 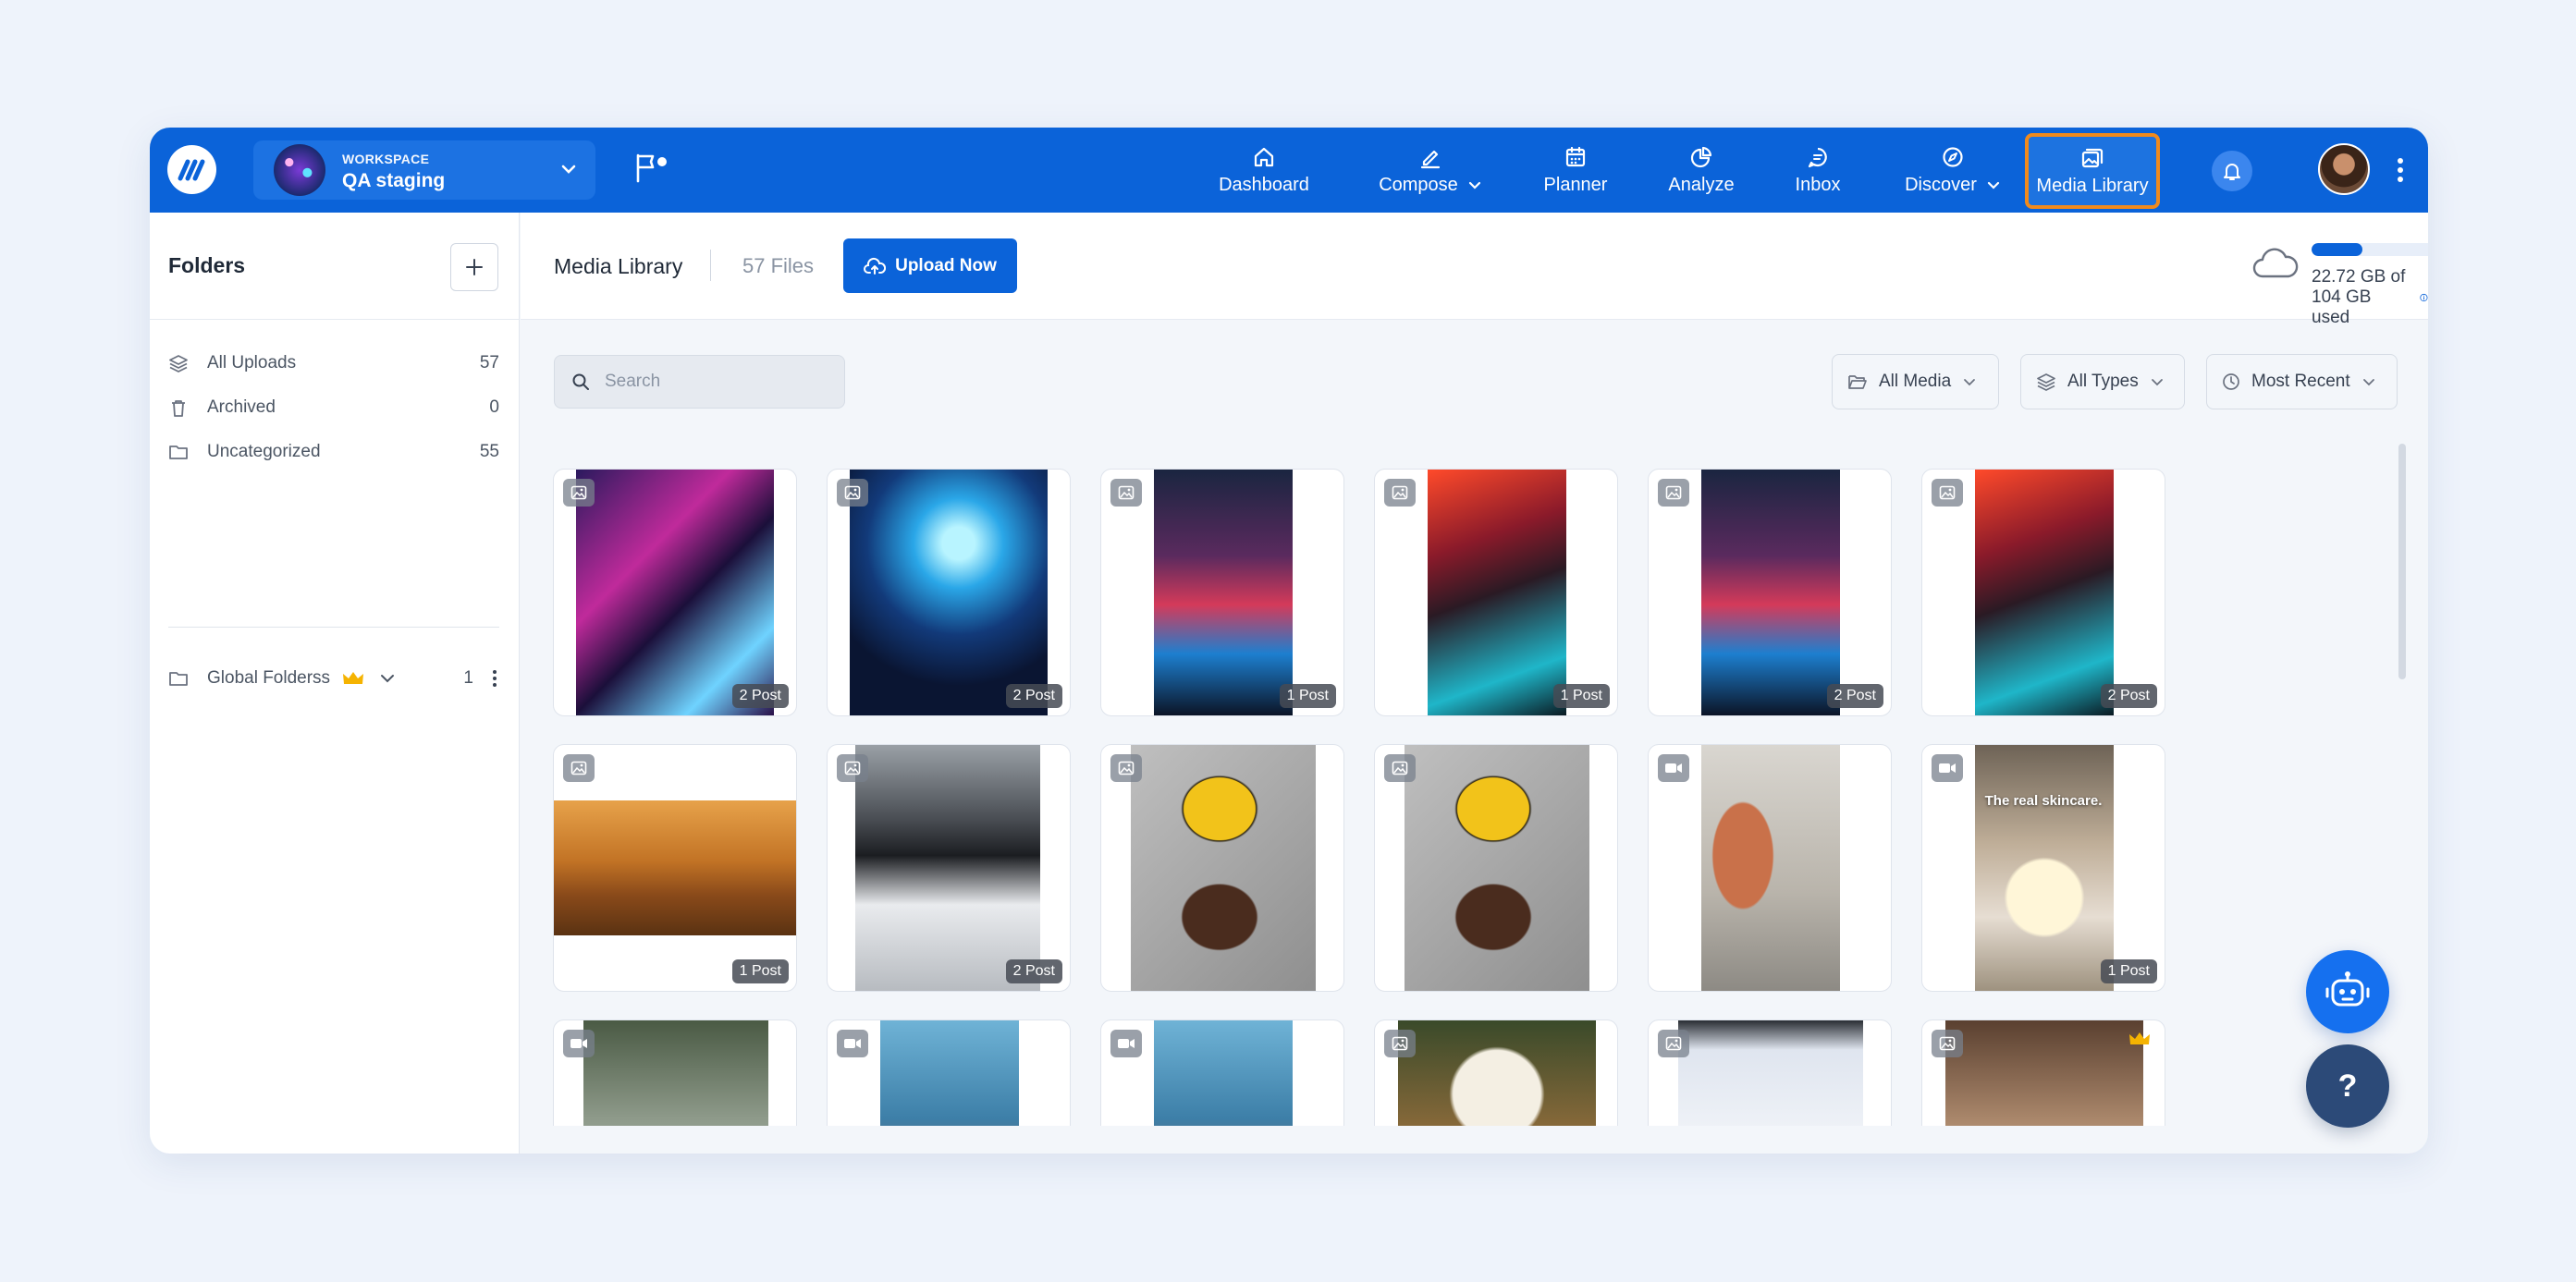 What do you see at coordinates (2347, 1086) in the screenshot?
I see `help-button: ?` at bounding box center [2347, 1086].